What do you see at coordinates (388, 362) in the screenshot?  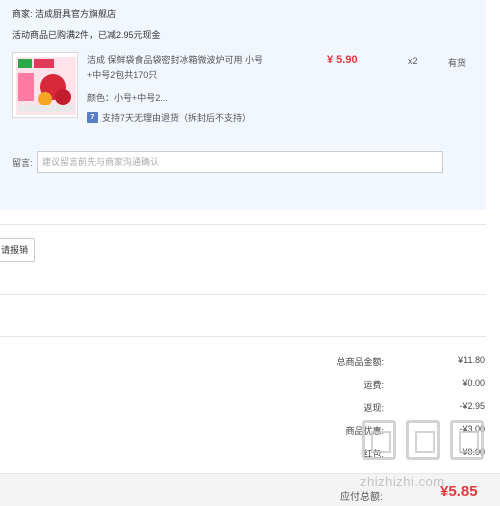 I see `summary-row-subtotal: 总商品金额: ¥11.80` at bounding box center [388, 362].